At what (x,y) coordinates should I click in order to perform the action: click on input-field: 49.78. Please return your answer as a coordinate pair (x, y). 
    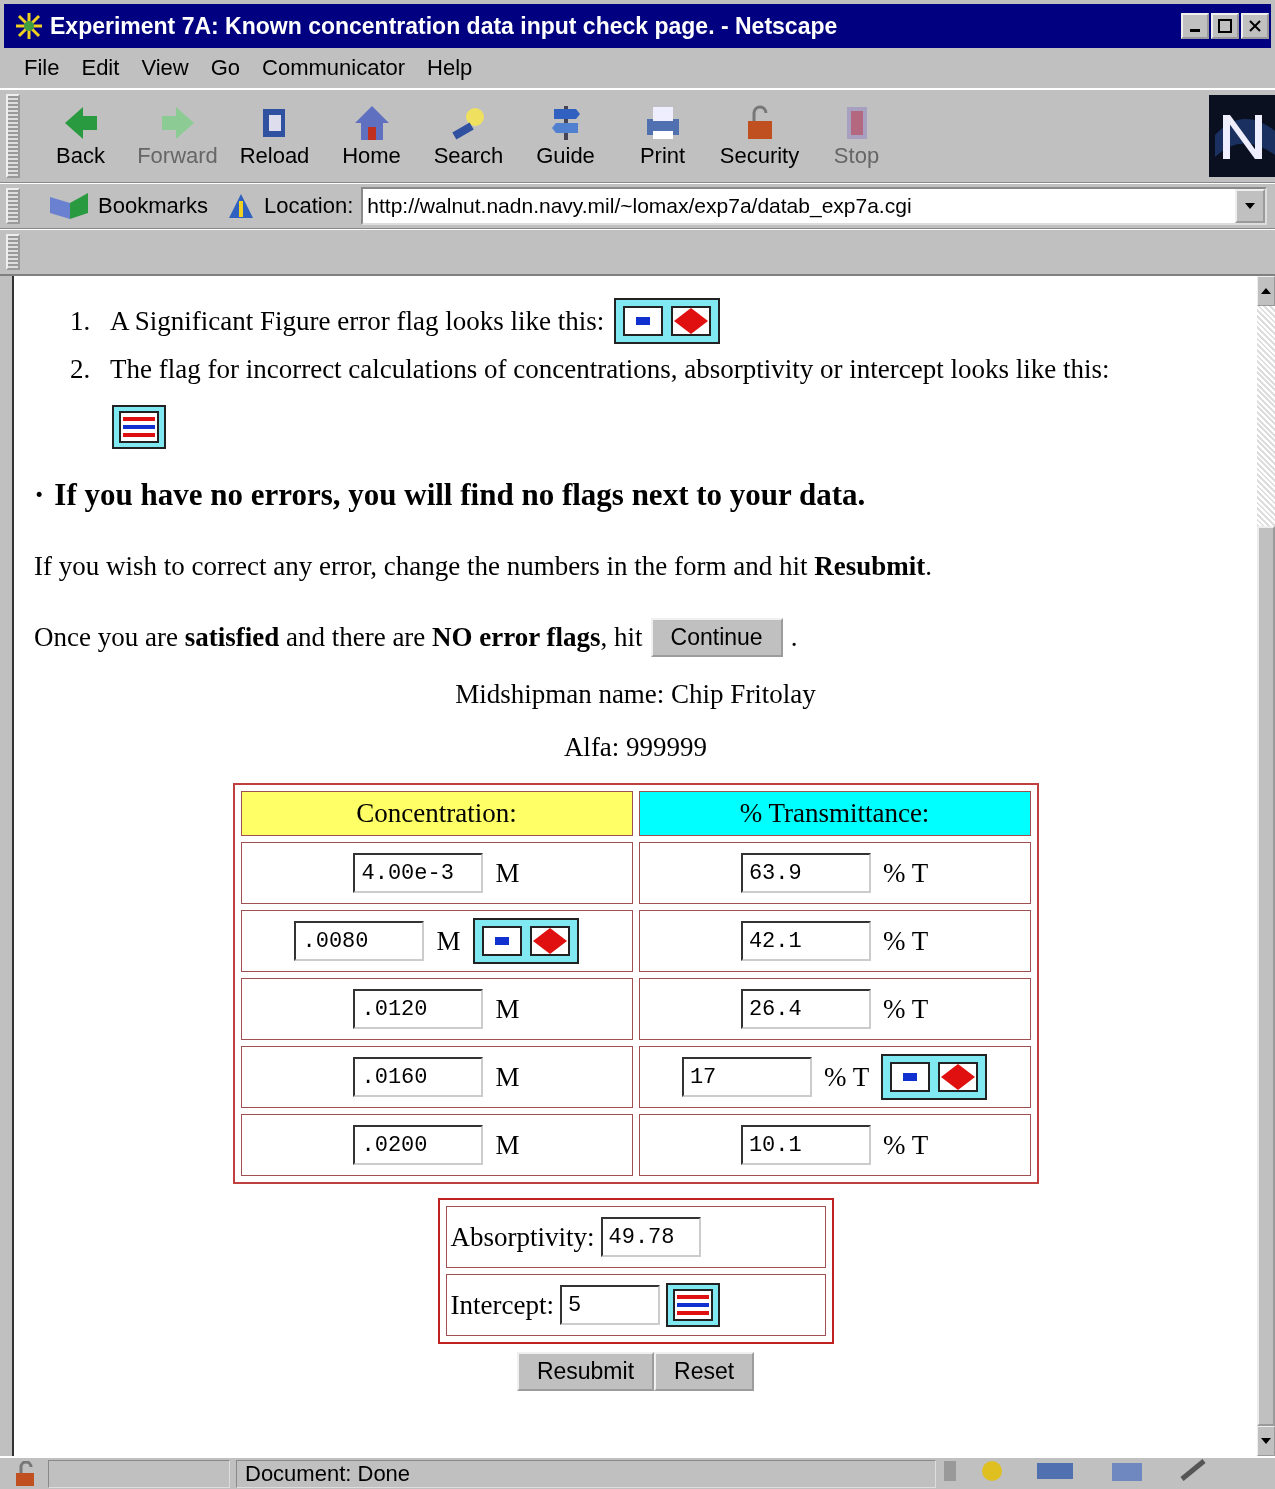
    Looking at the image, I should click on (650, 1237).